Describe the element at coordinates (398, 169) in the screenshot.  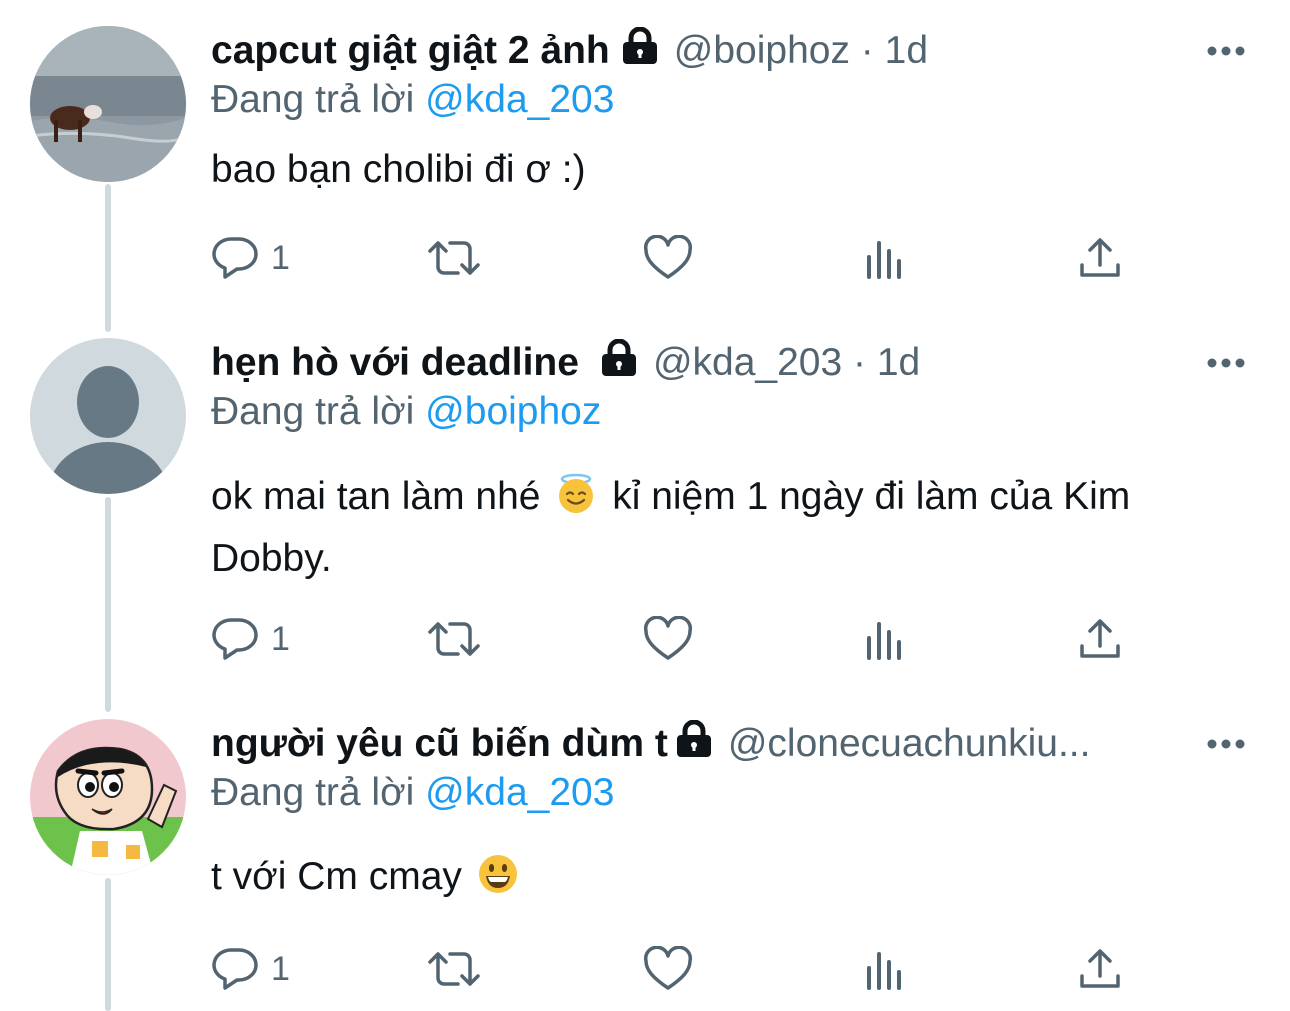
I see `tweet-text: bao bạn cholibi đi ơ :)` at that location.